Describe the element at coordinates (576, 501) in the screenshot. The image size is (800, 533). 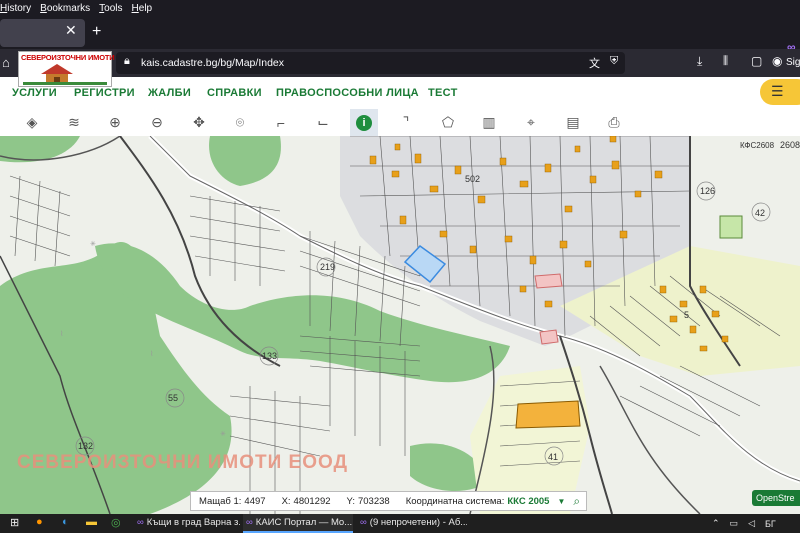
I see `search-icon: ⌕` at that location.